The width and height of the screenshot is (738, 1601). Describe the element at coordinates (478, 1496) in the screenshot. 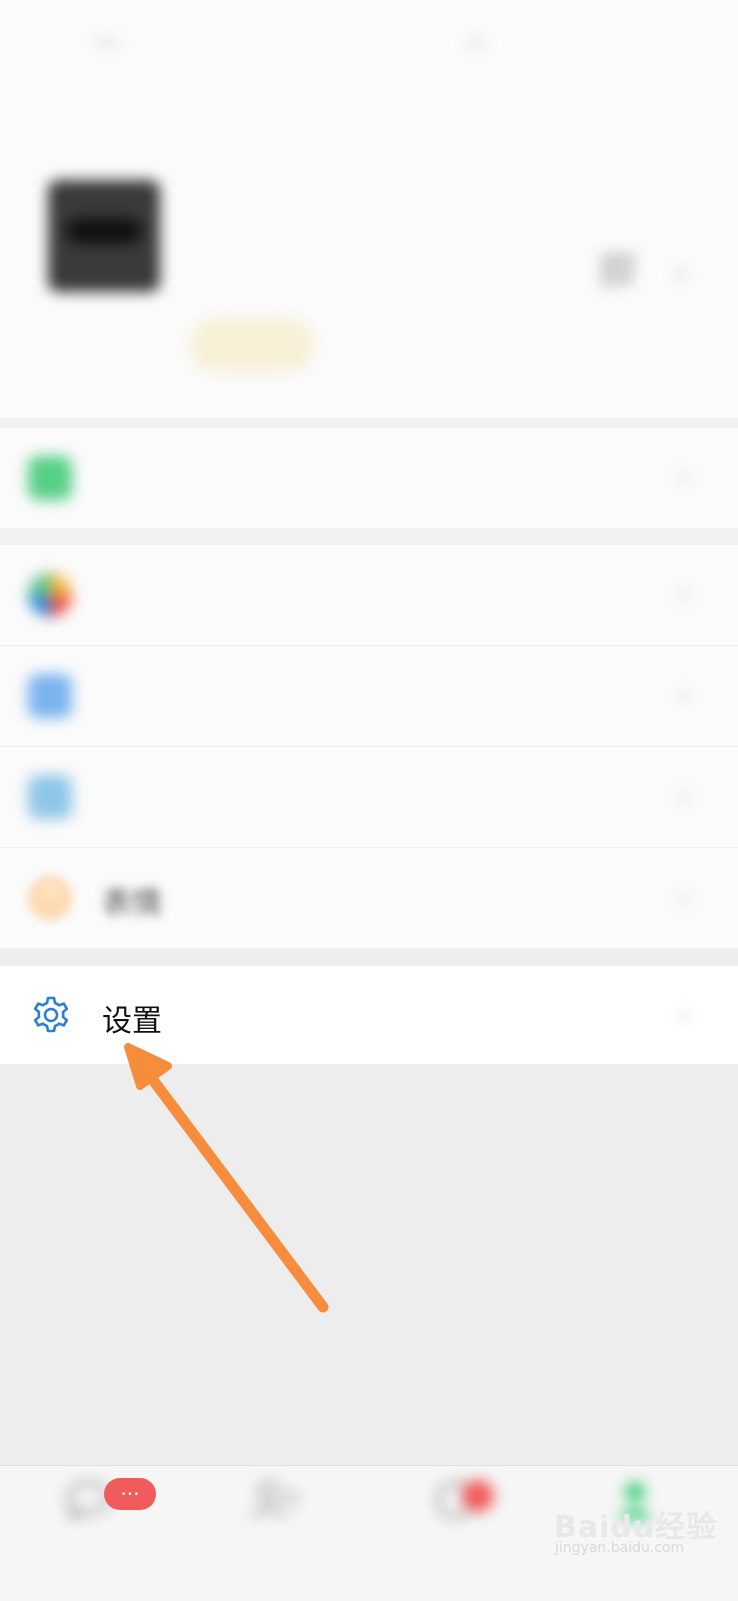

I see `red-dot-badge` at that location.